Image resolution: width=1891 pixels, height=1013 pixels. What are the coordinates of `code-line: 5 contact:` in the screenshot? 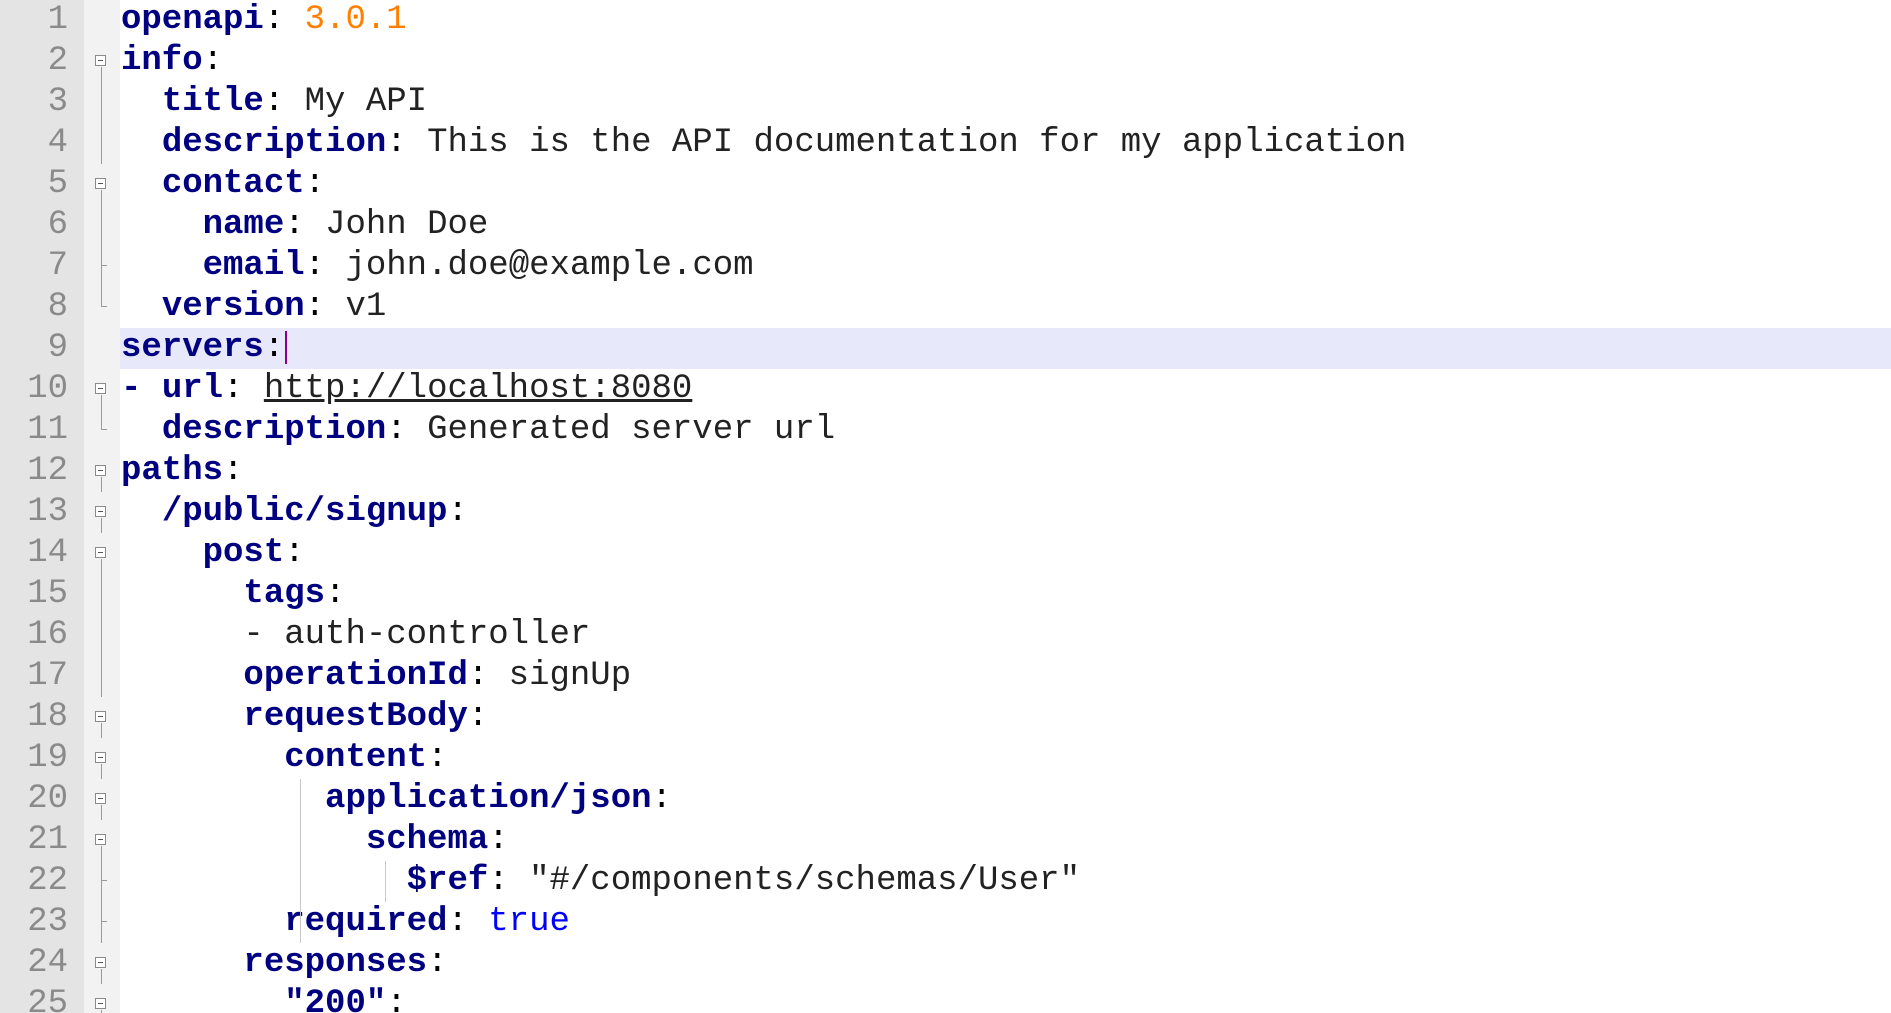 It's located at (945, 184).